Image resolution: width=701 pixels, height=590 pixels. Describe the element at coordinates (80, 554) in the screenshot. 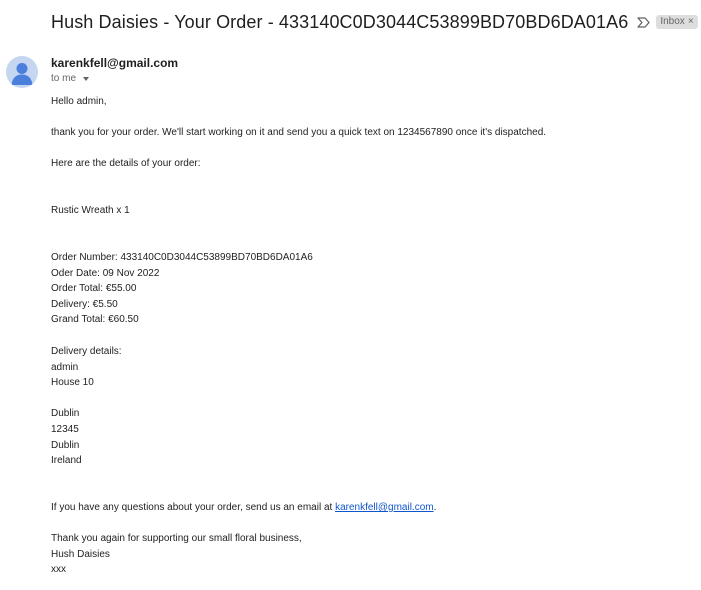

I see `signature-text: Hush Daisies` at that location.